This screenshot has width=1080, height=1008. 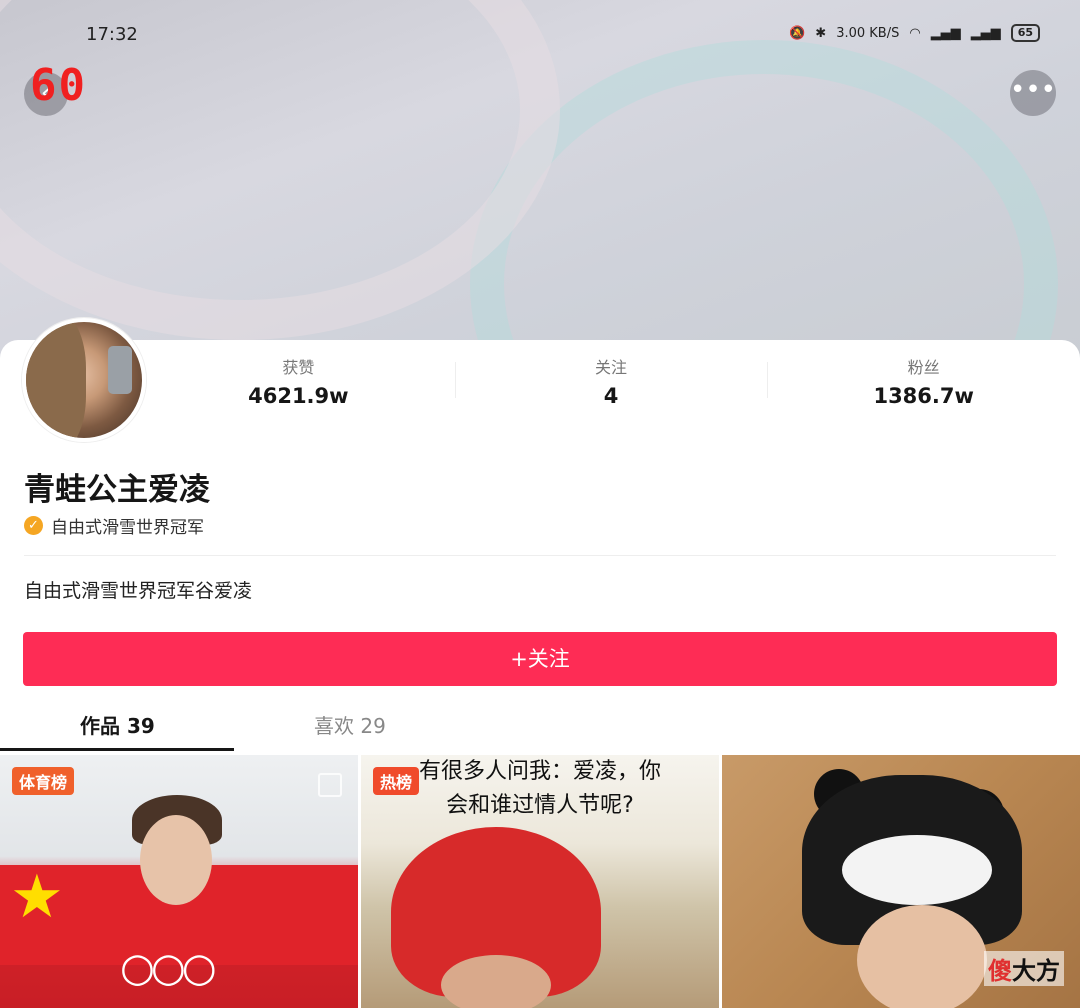 What do you see at coordinates (33, 525) in the screenshot?
I see `verified-check-icon: ✓` at bounding box center [33, 525].